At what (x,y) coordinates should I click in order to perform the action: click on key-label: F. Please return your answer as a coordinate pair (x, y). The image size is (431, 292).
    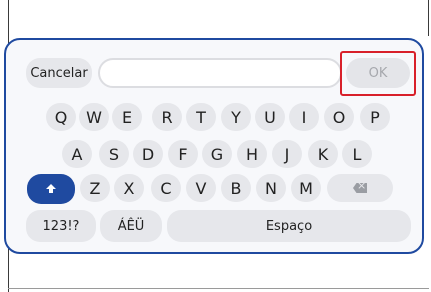
    Looking at the image, I should click on (183, 154).